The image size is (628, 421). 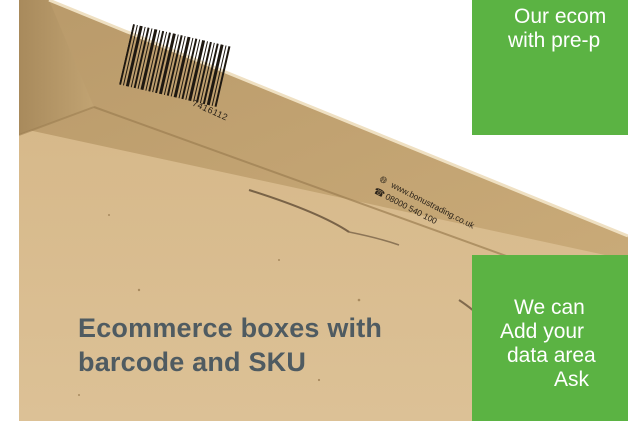 What do you see at coordinates (572, 379) in the screenshot?
I see `green-bottom-line-4: Ask` at bounding box center [572, 379].